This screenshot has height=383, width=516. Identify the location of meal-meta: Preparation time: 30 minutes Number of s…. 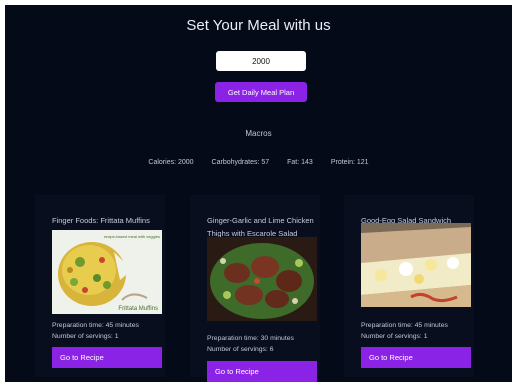
(250, 344).